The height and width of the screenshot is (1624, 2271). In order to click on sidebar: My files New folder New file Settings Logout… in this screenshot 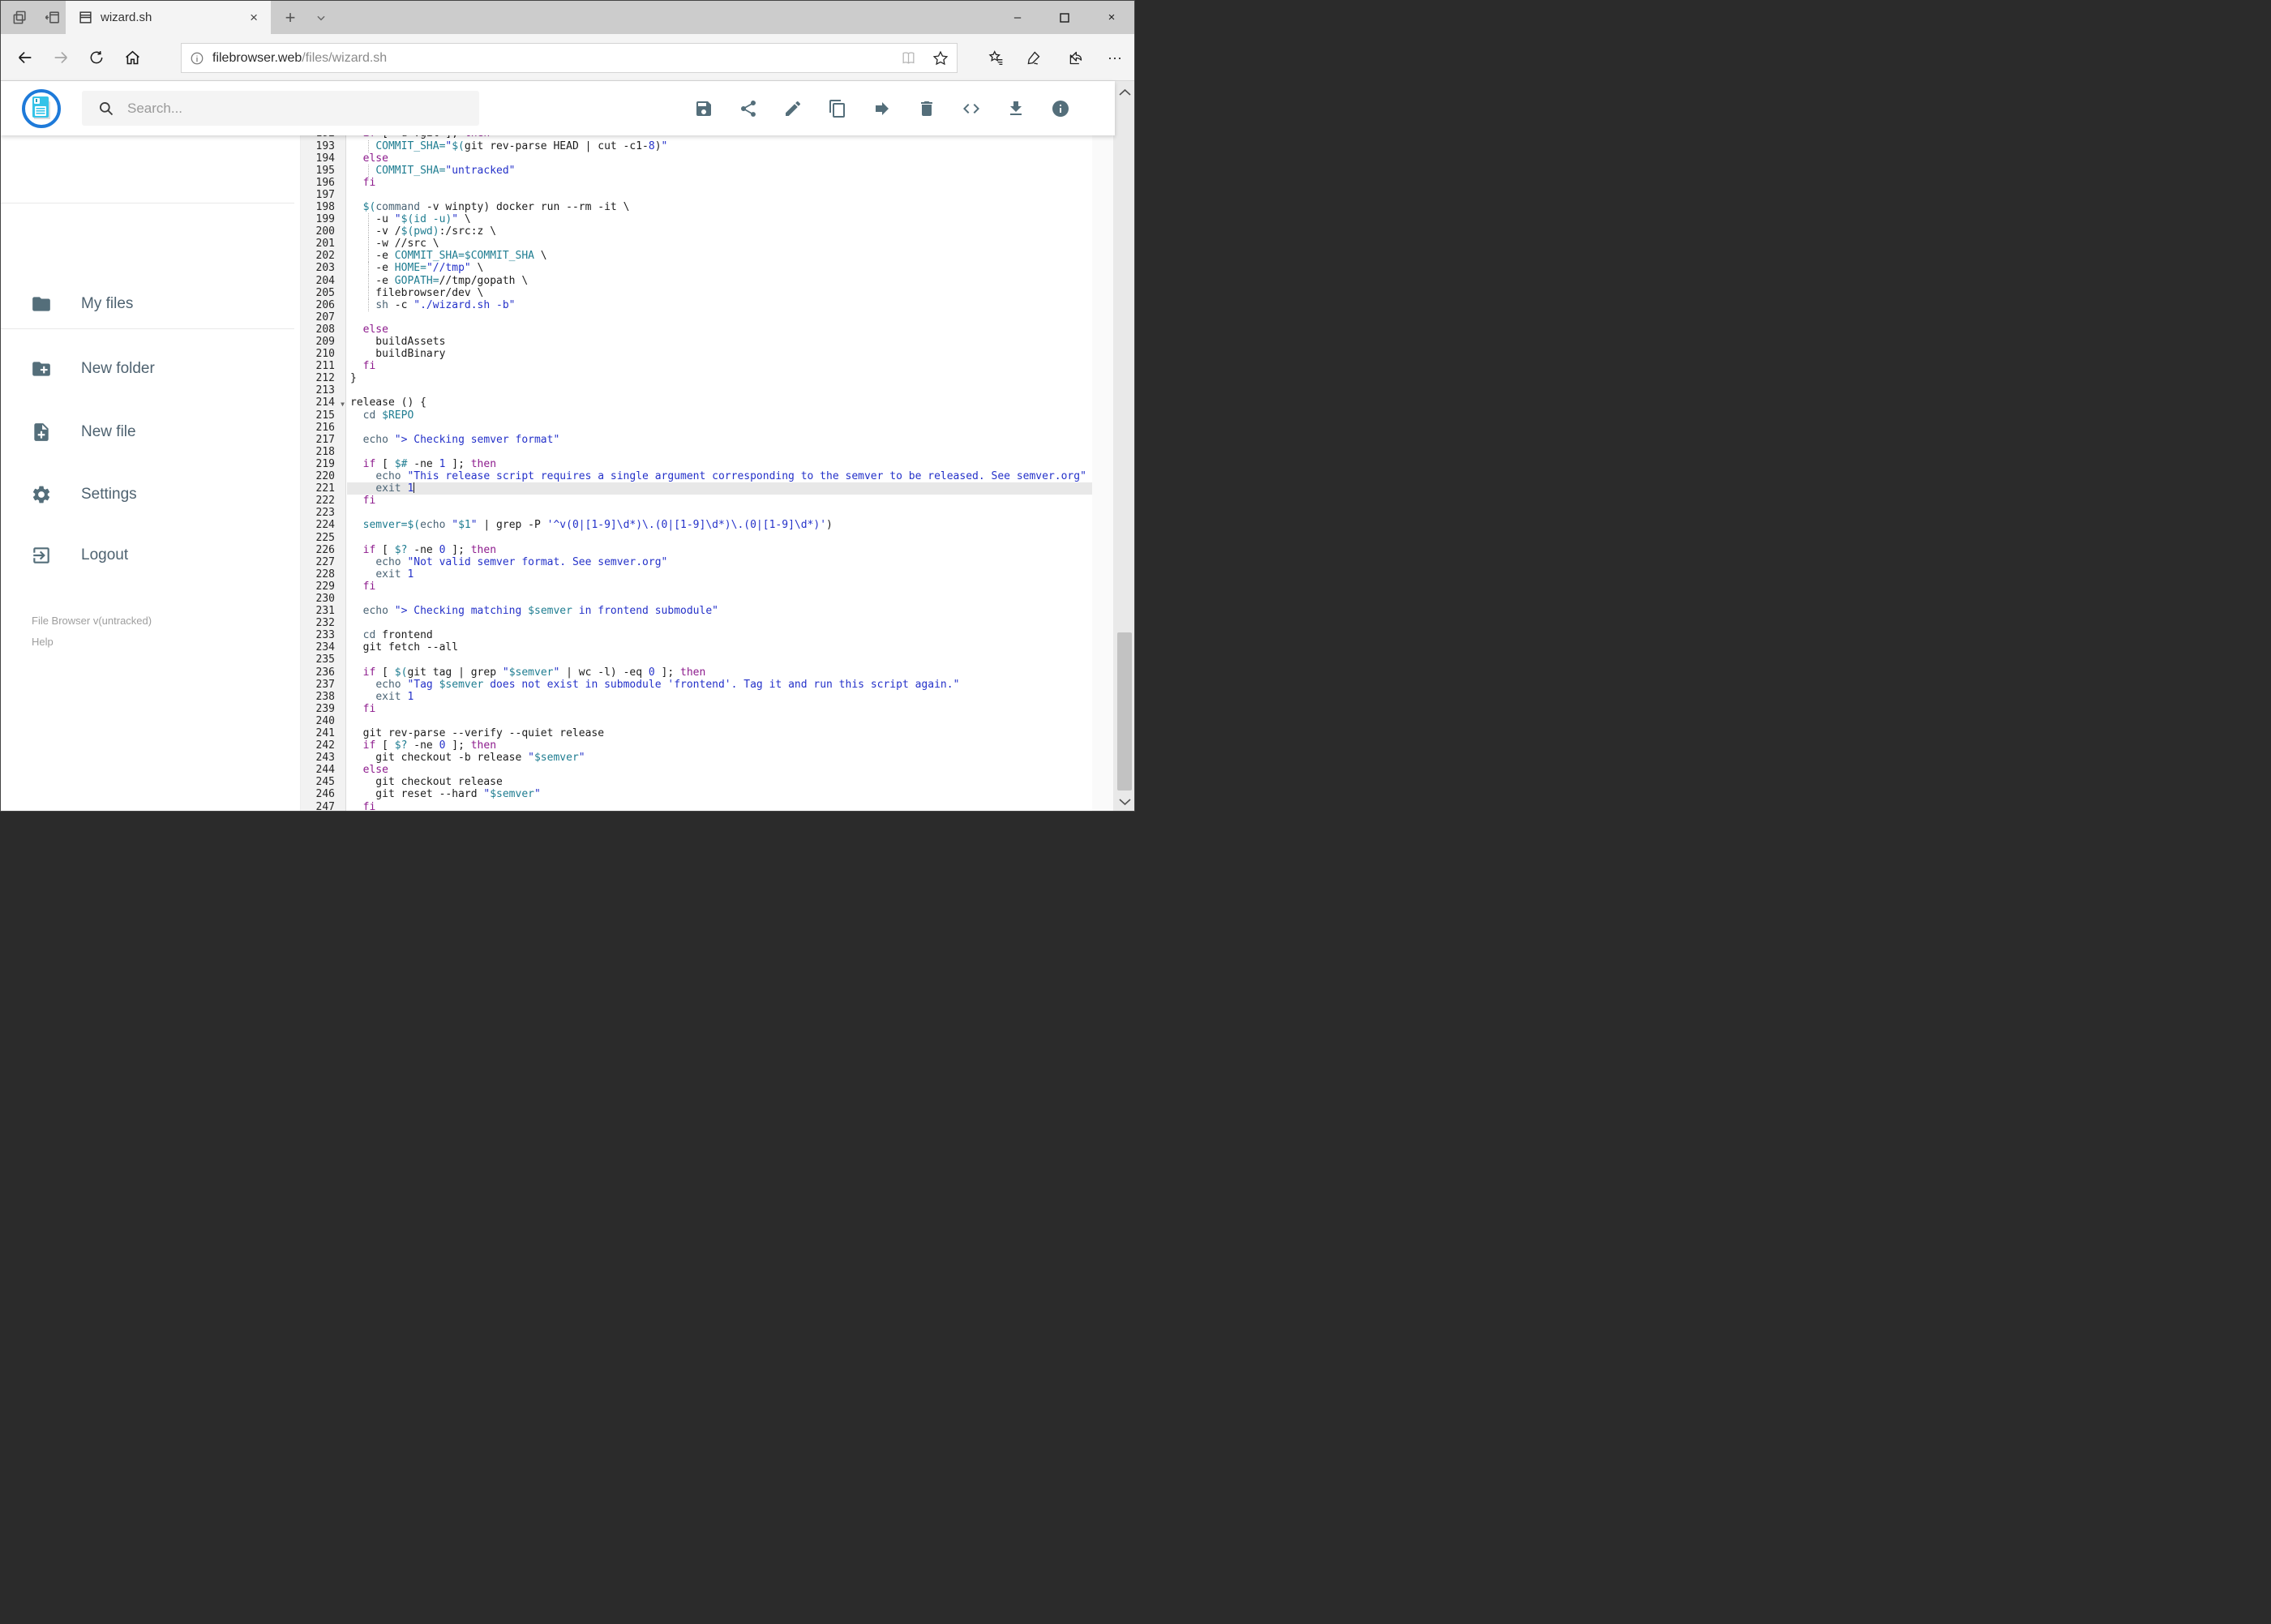, I will do `click(151, 473)`.